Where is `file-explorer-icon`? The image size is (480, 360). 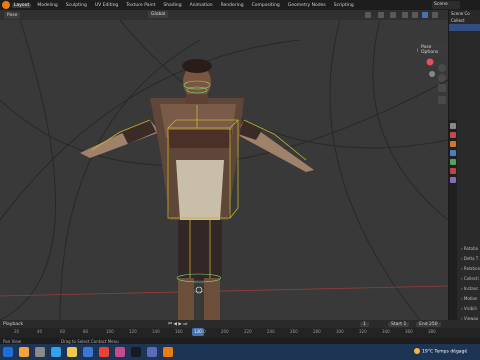 file-explorer-icon is located at coordinates (72, 352).